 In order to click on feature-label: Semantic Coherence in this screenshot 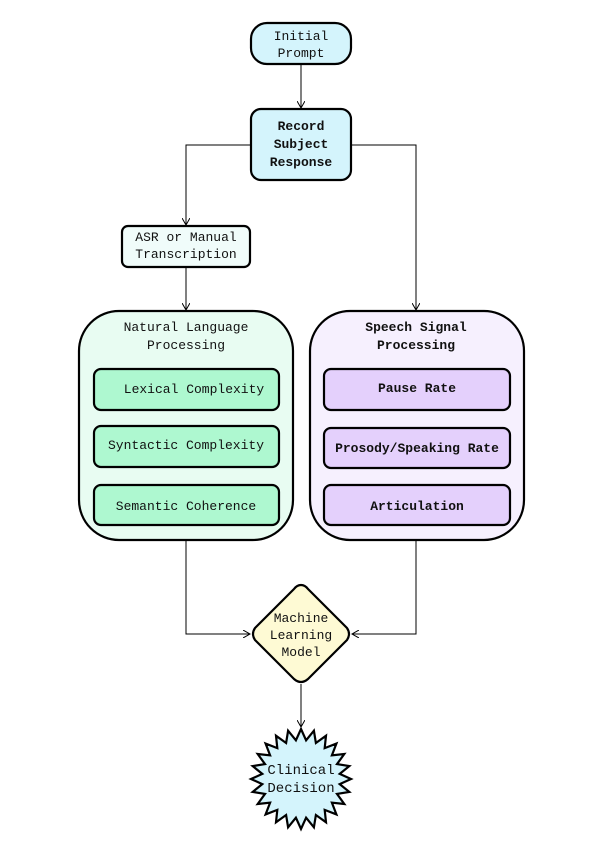, I will do `click(186, 506)`.